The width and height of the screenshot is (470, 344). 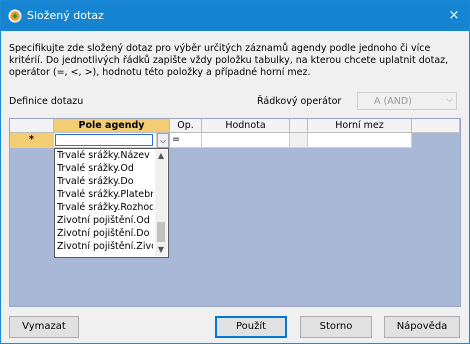 I want to click on list-item: Trvalé srážky.Rozhodnutí, so click(x=105, y=207).